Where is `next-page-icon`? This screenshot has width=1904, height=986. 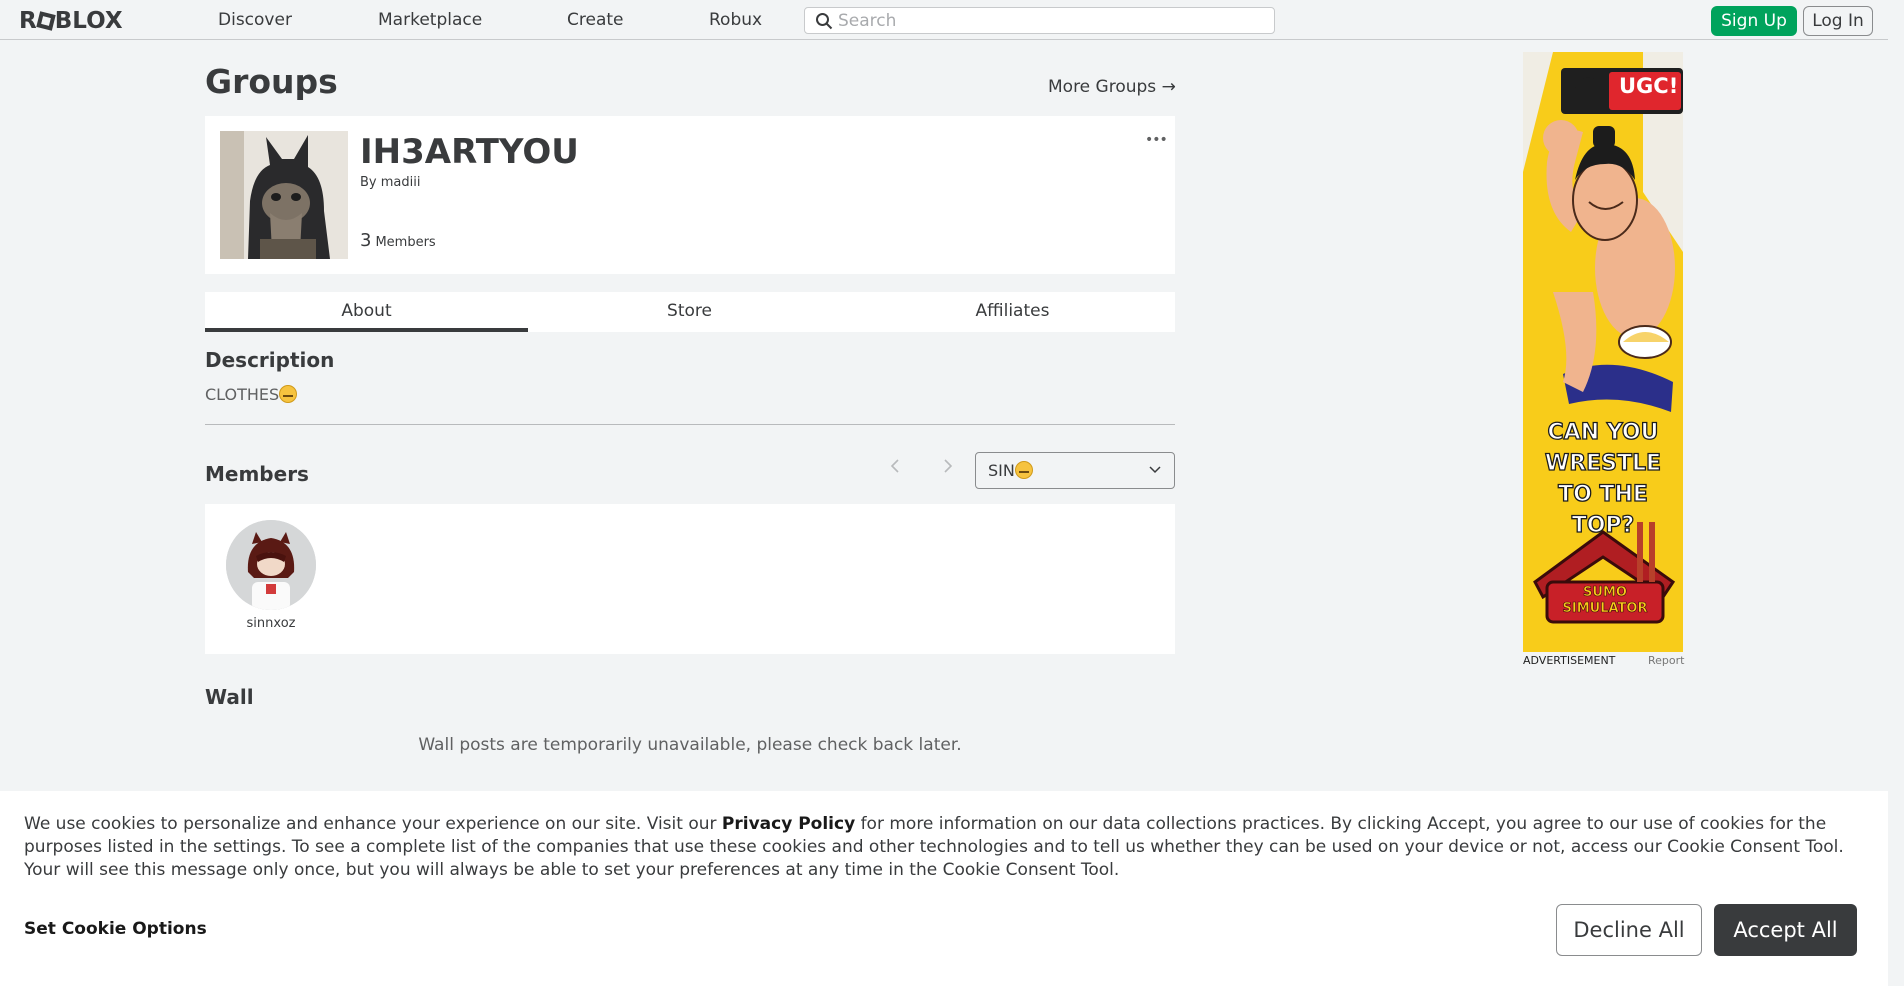
next-page-icon is located at coordinates (948, 468).